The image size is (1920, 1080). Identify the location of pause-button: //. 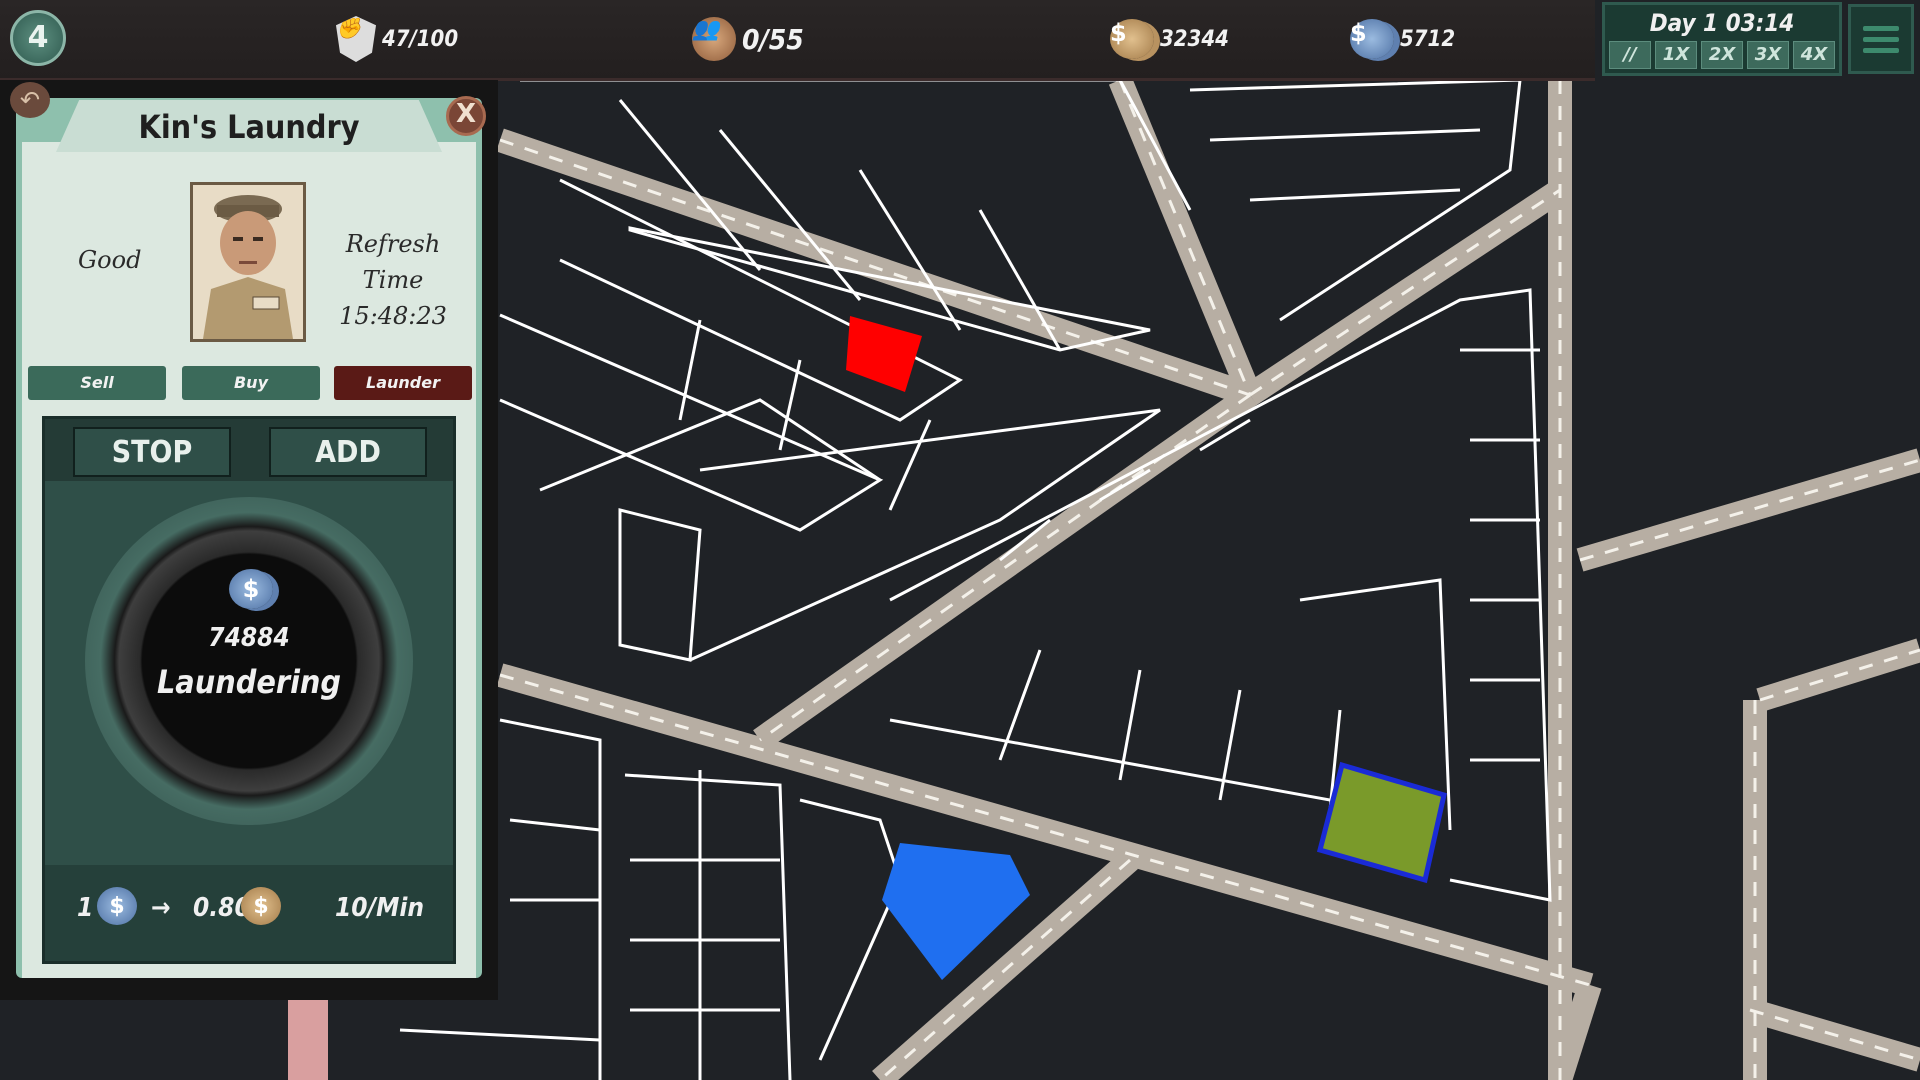
(1630, 55).